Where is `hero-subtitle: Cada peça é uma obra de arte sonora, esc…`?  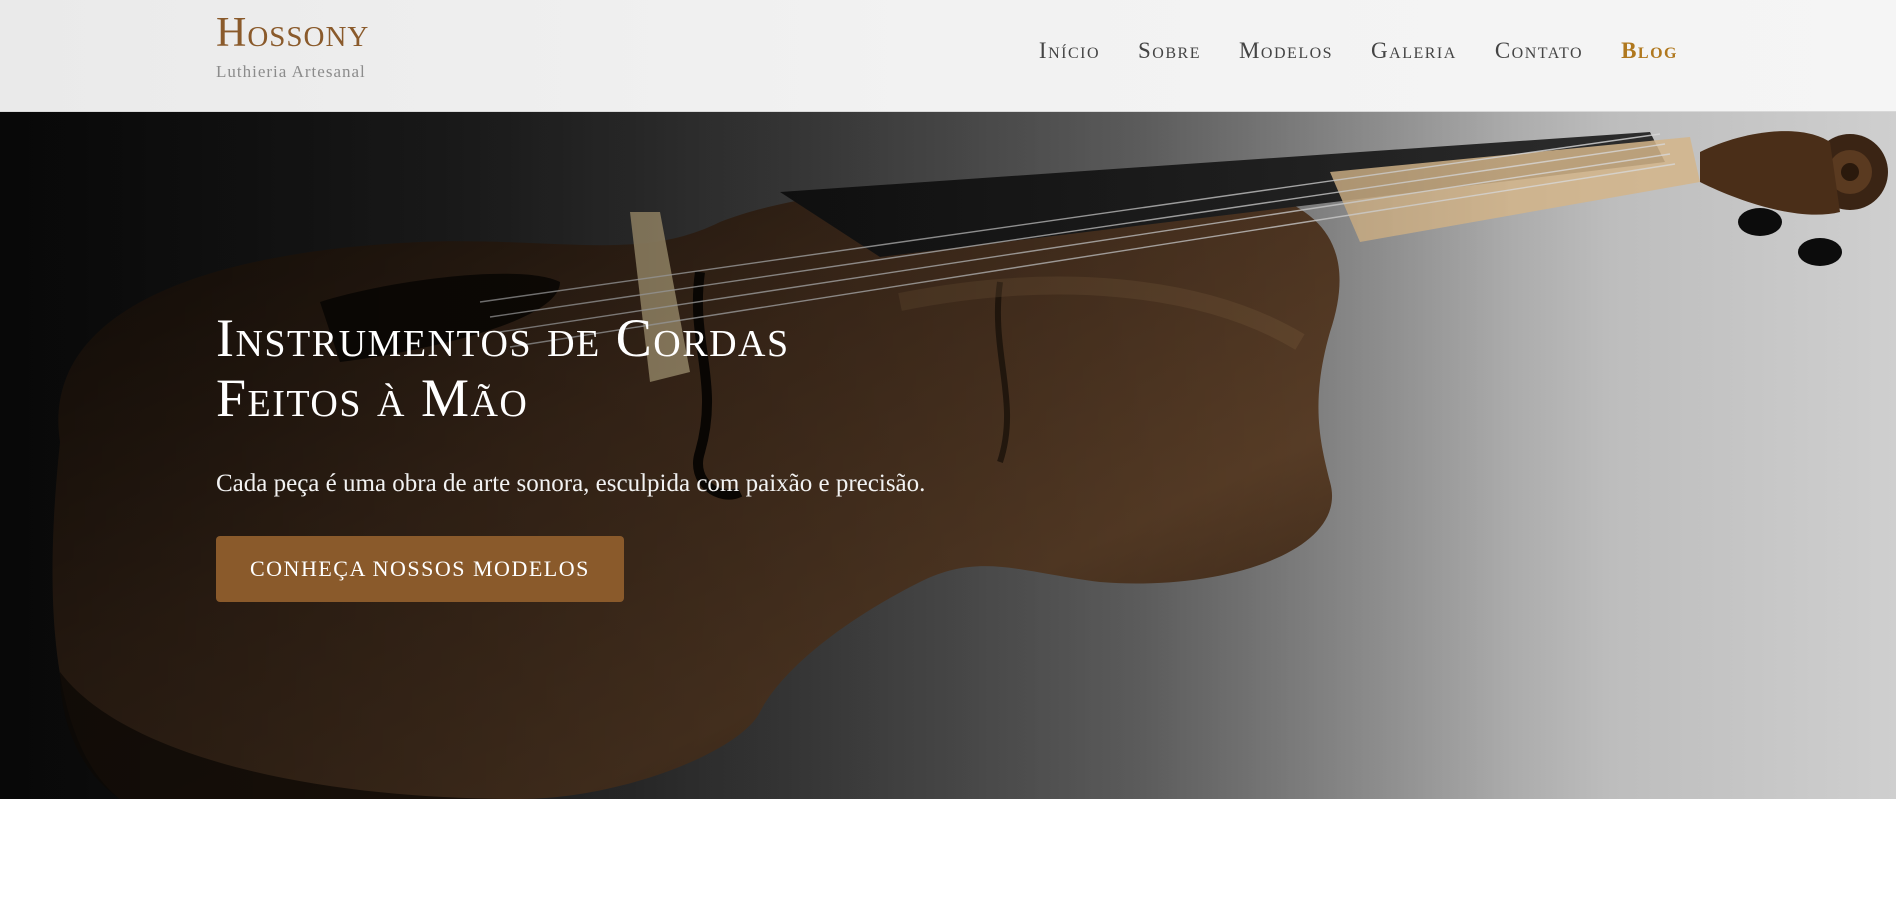 hero-subtitle: Cada peça é uma obra de arte sonora, esc… is located at coordinates (571, 483).